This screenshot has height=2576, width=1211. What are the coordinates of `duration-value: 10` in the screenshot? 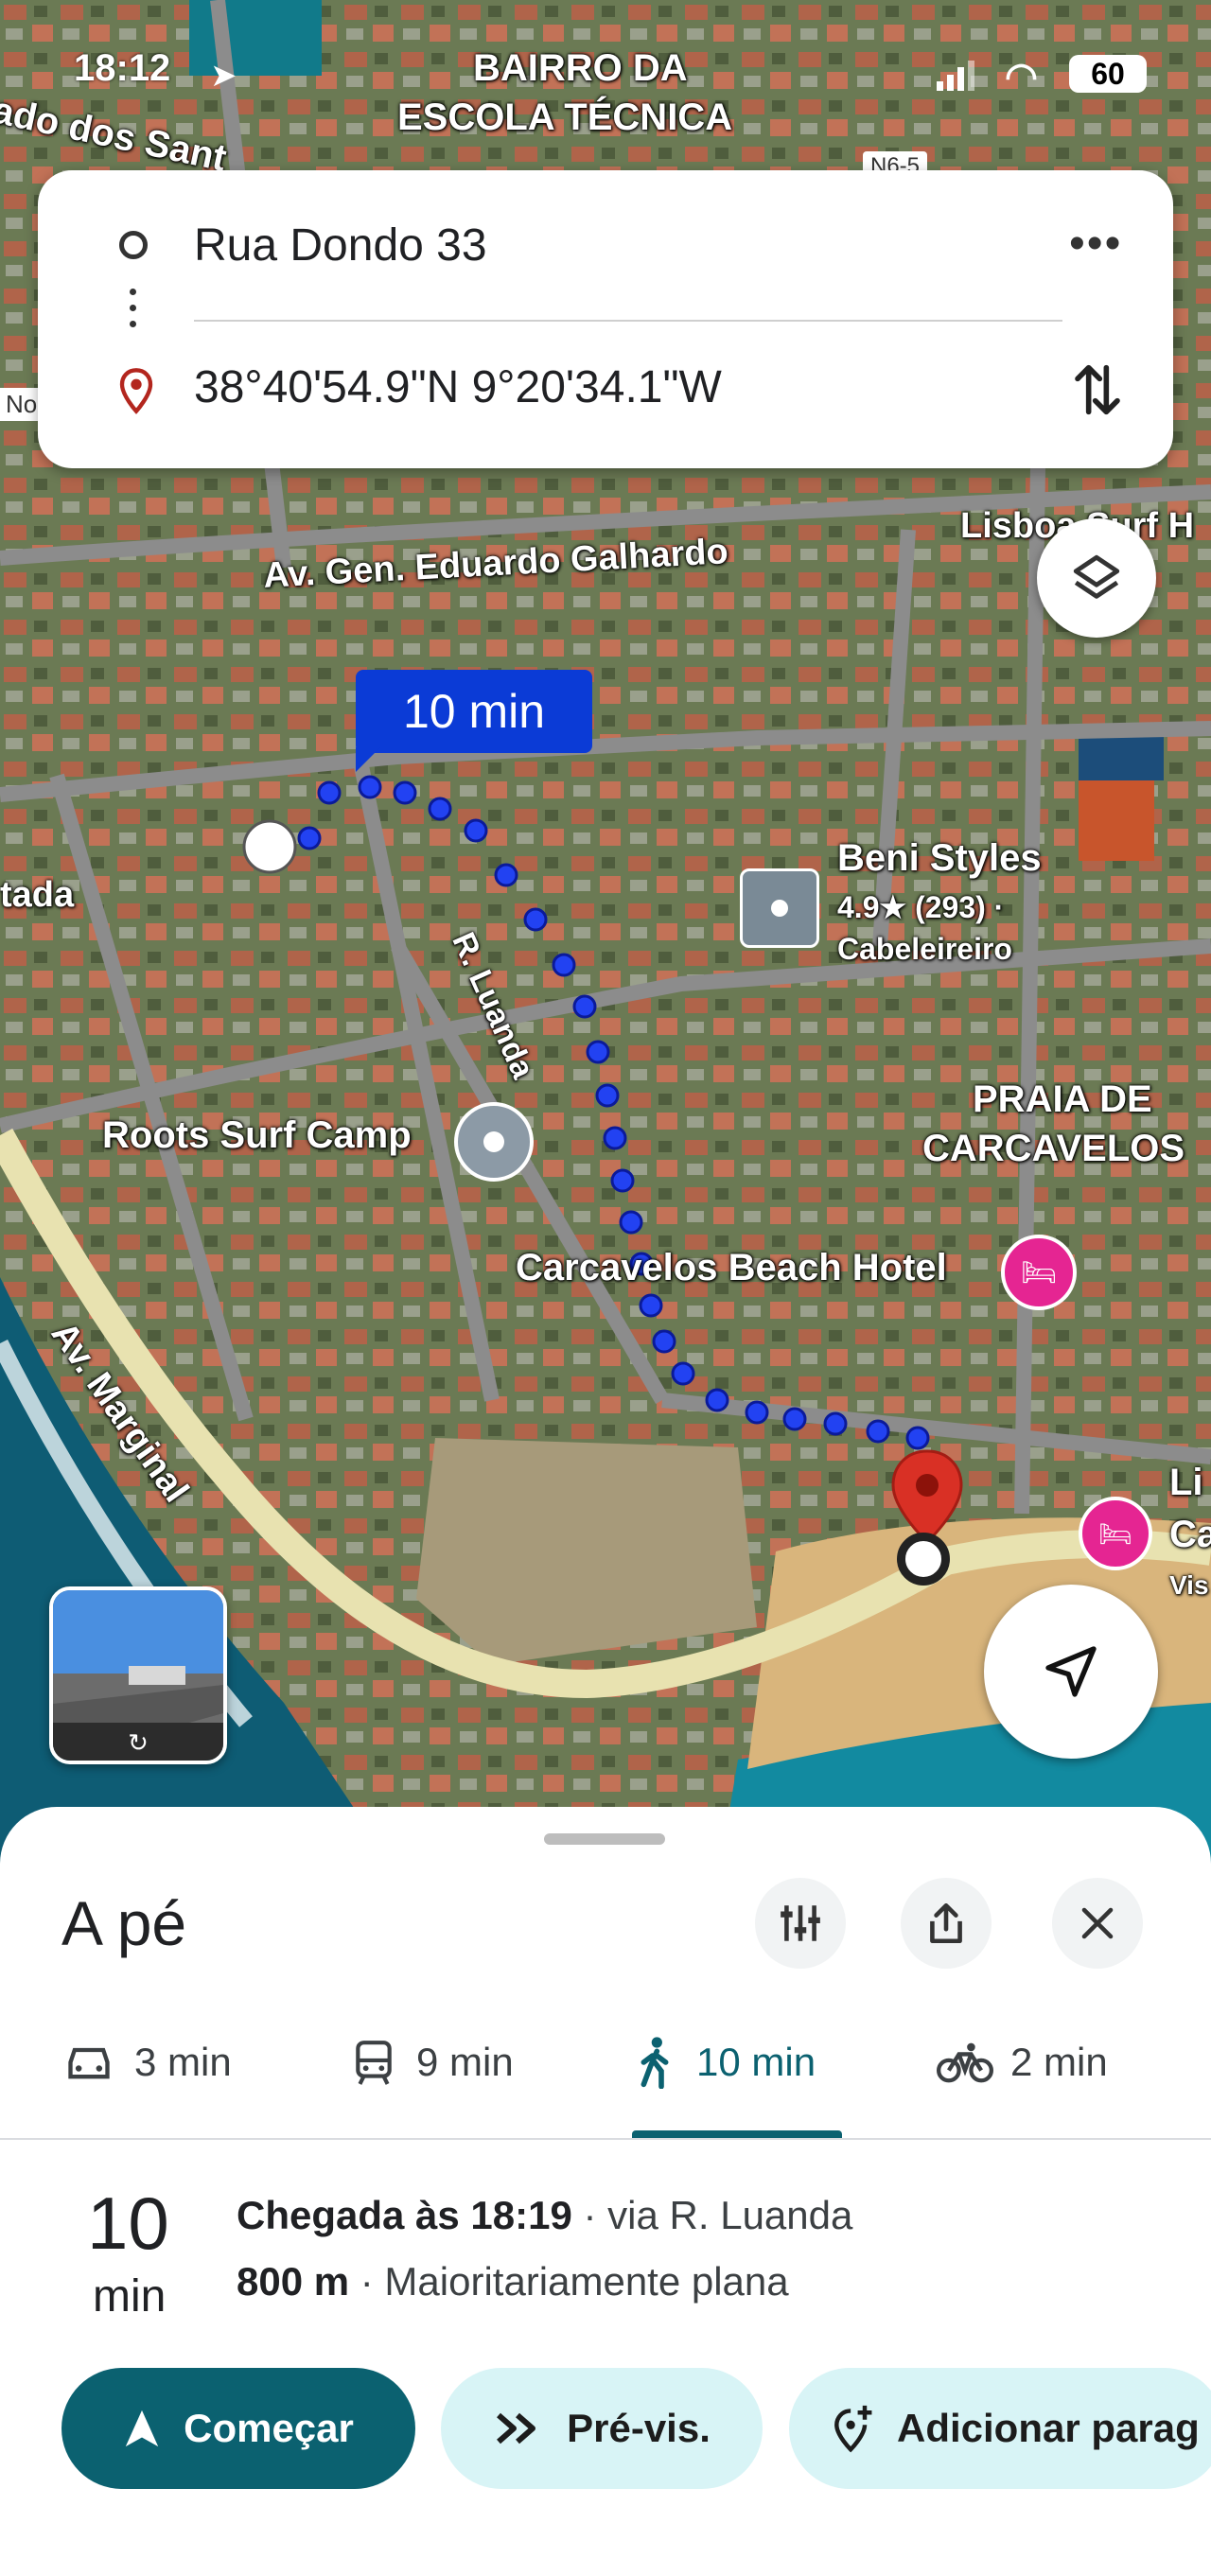 It's located at (128, 2224).